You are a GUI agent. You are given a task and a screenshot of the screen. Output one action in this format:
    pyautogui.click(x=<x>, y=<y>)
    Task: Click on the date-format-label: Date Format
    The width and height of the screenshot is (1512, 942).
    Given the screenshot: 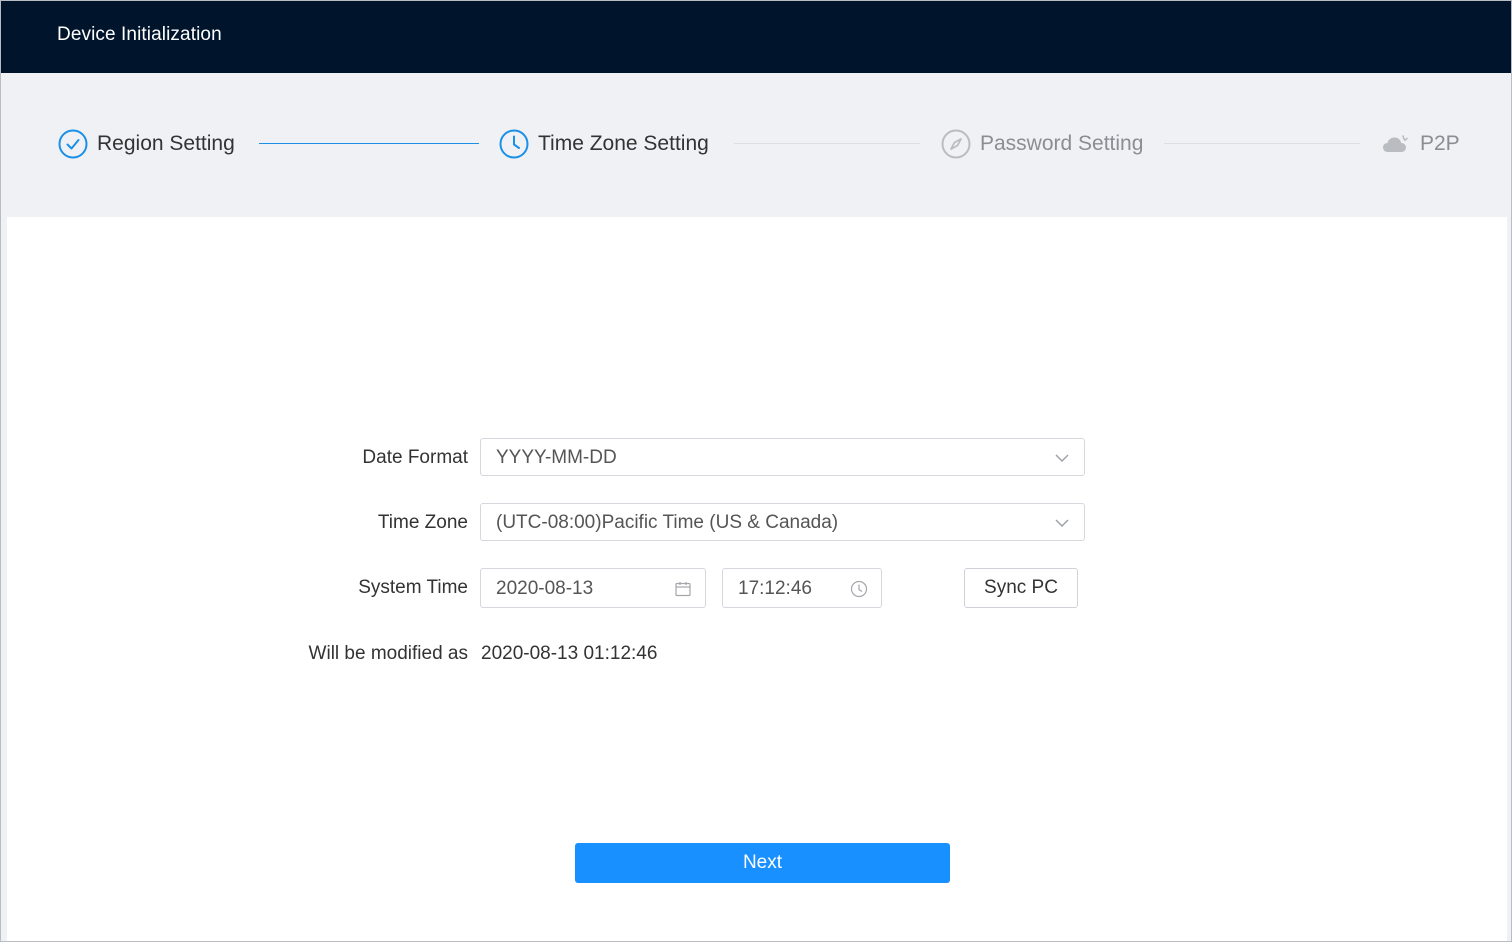 What is the action you would take?
    pyautogui.click(x=415, y=457)
    